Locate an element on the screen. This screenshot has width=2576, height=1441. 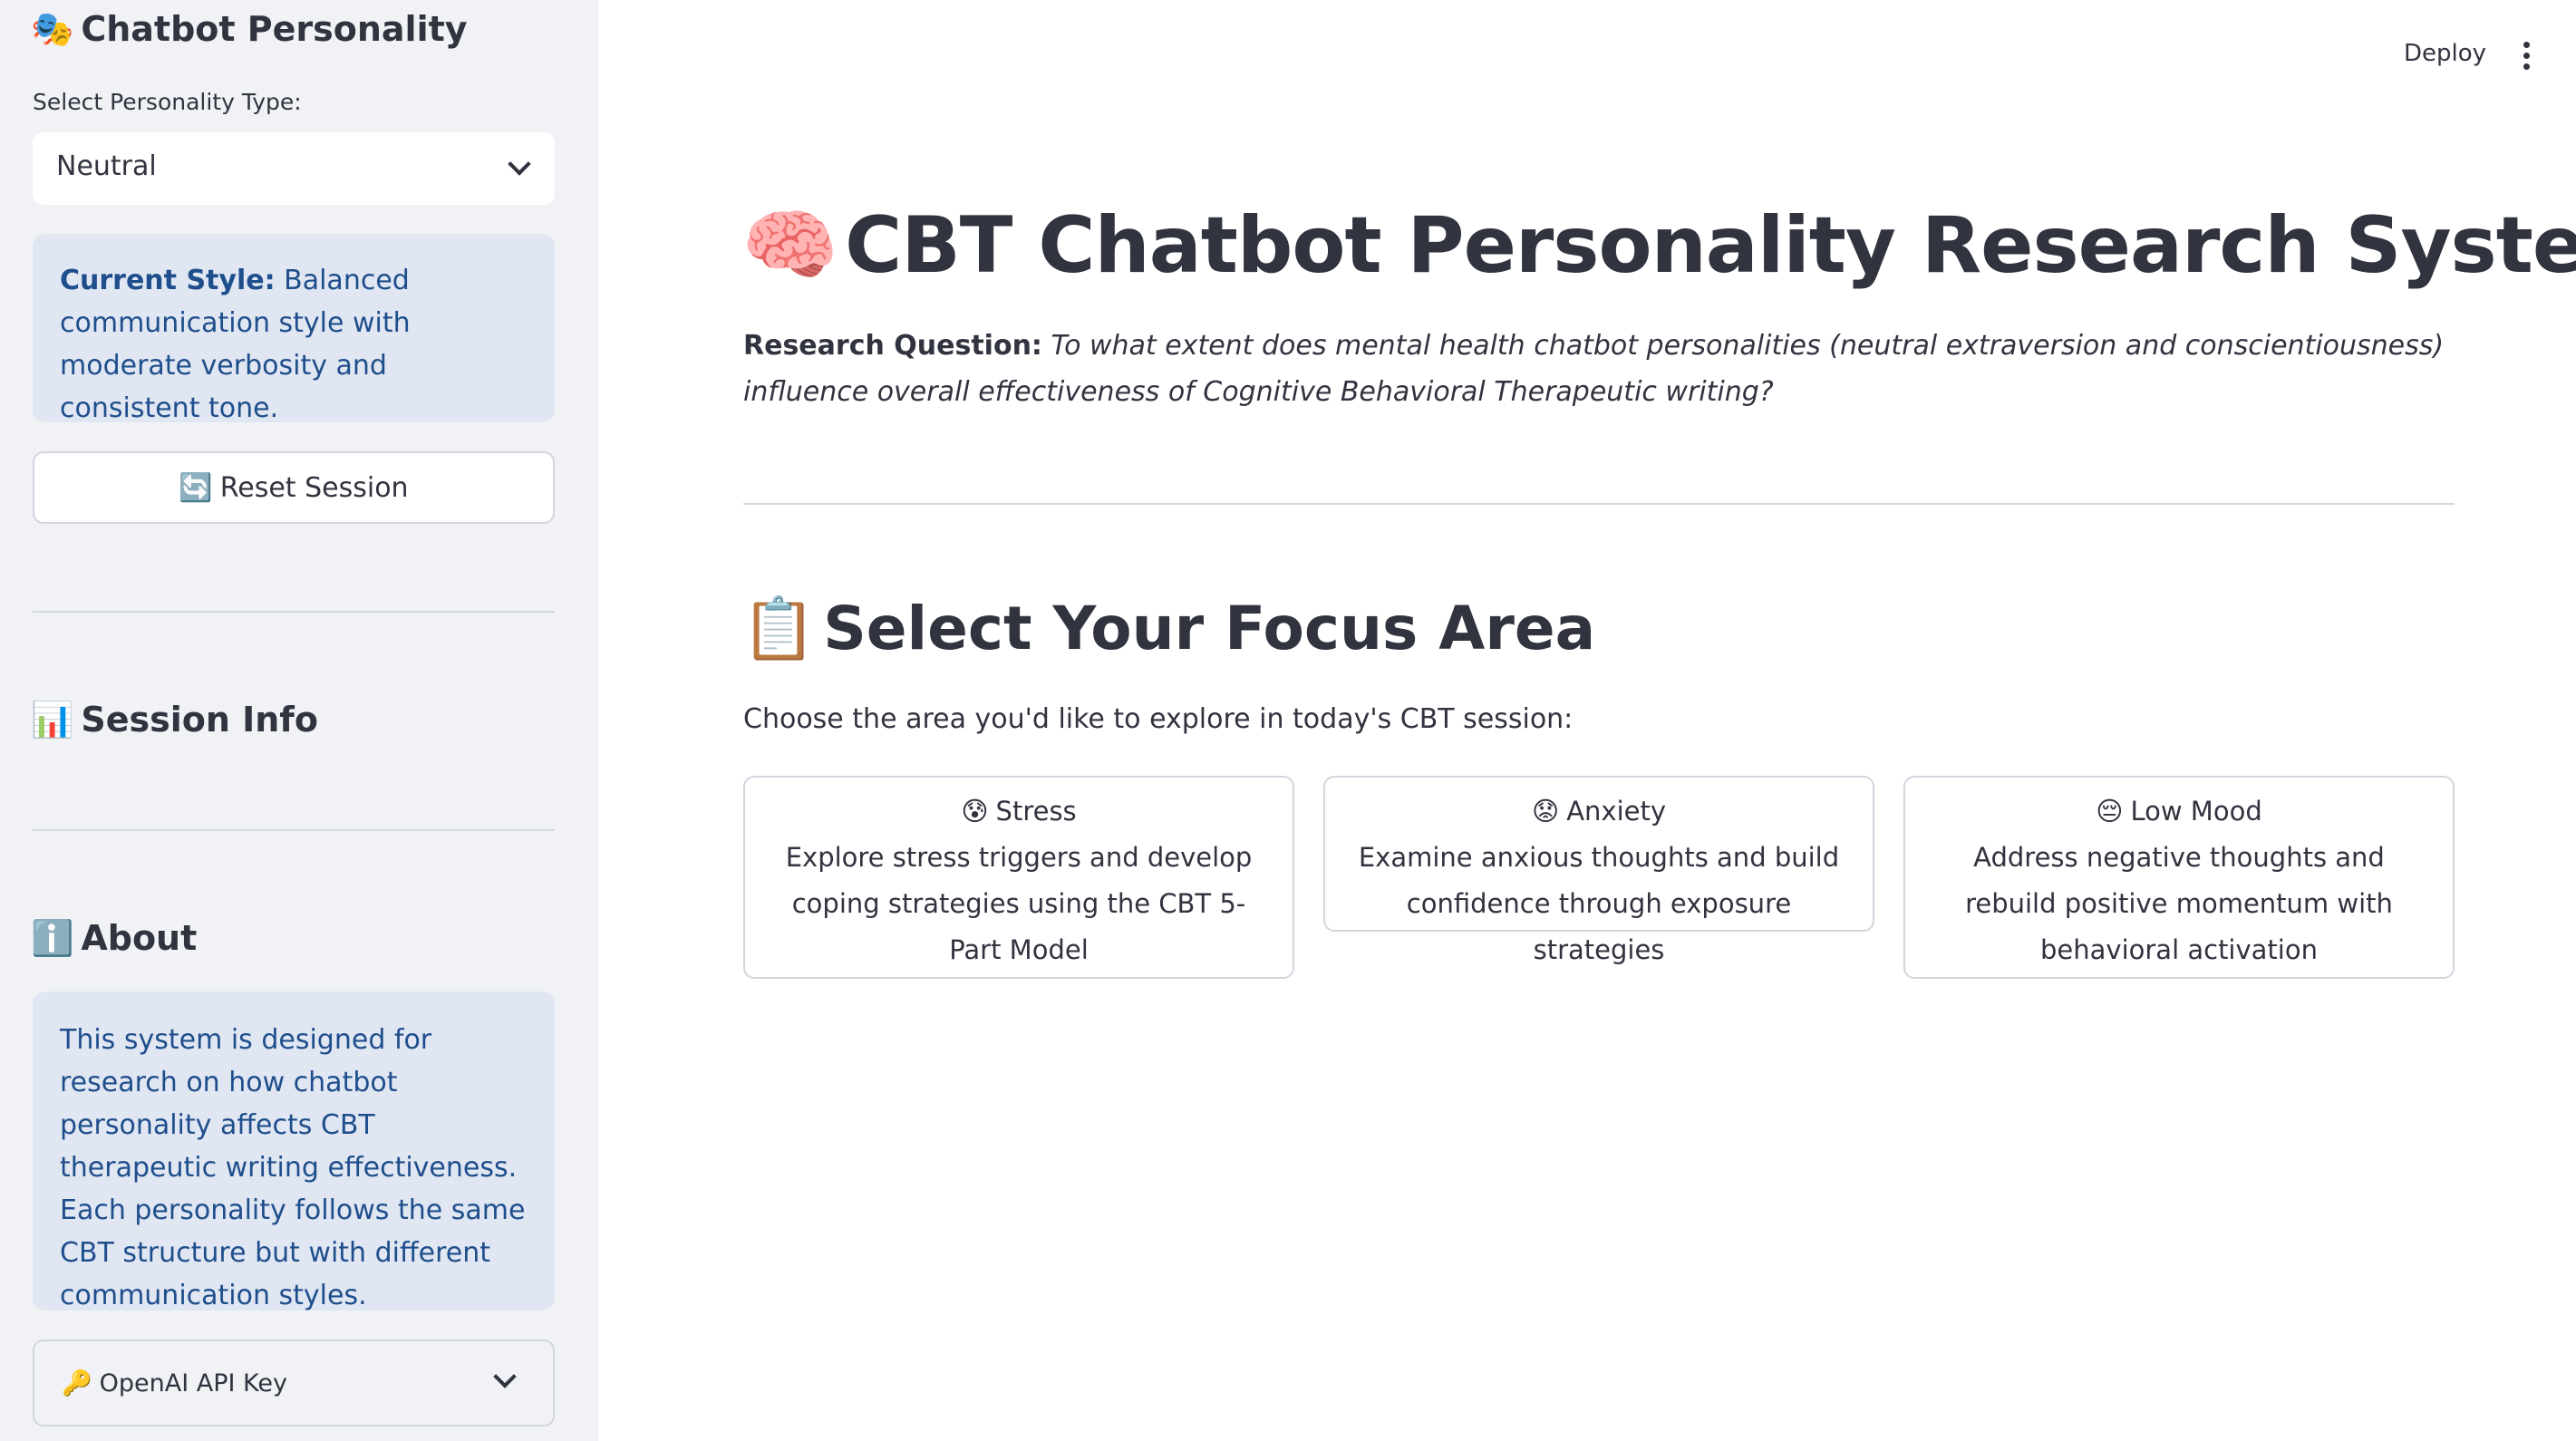
key-icon: 🔑 is located at coordinates (77, 1383).